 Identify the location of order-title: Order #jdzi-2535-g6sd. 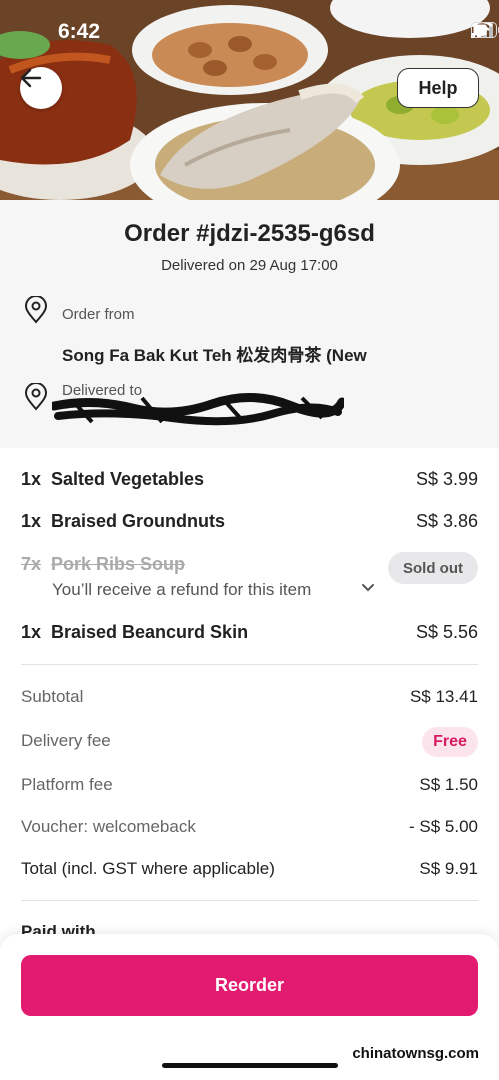
(249, 233).